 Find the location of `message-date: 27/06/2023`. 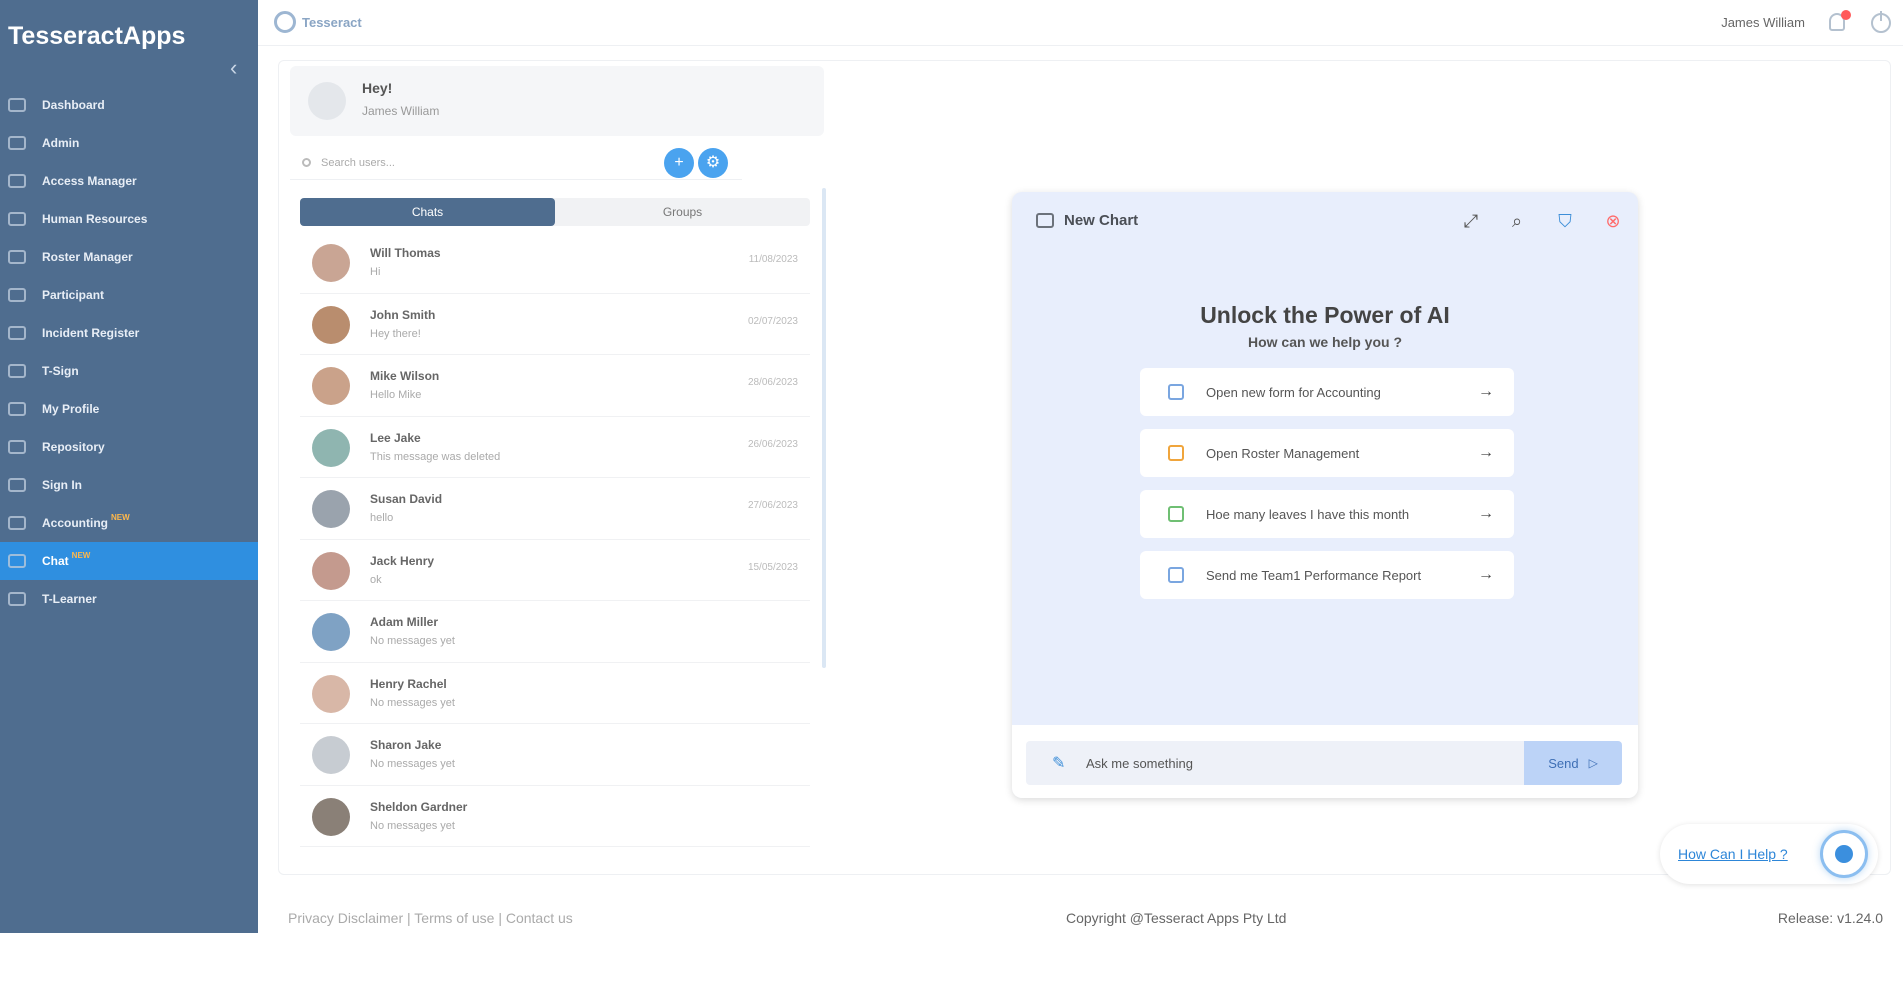

message-date: 27/06/2023 is located at coordinates (772, 505).